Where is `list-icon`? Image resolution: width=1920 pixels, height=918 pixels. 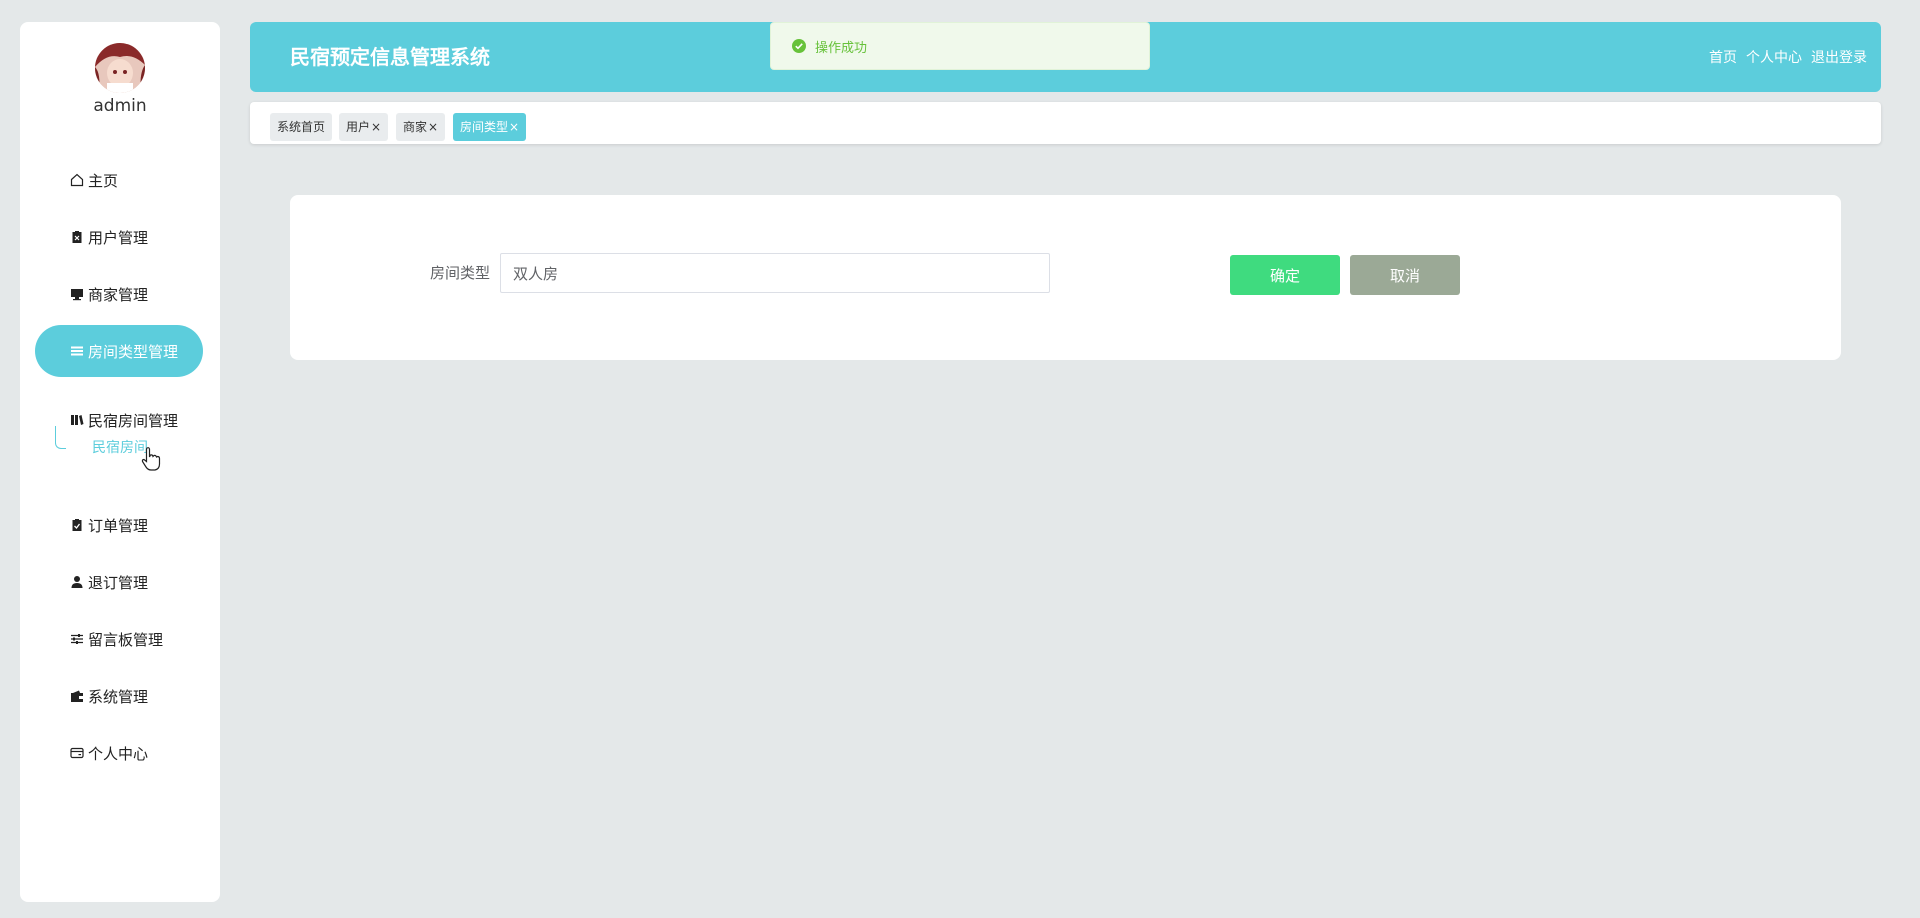
list-icon is located at coordinates (77, 351).